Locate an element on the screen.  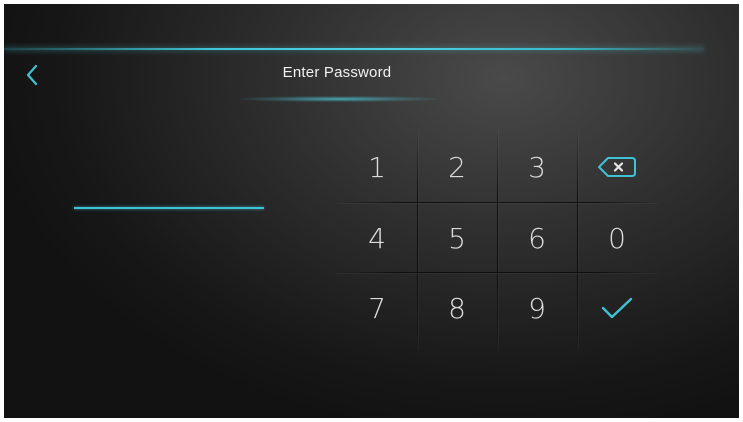
checkmark-icon is located at coordinates (617, 308).